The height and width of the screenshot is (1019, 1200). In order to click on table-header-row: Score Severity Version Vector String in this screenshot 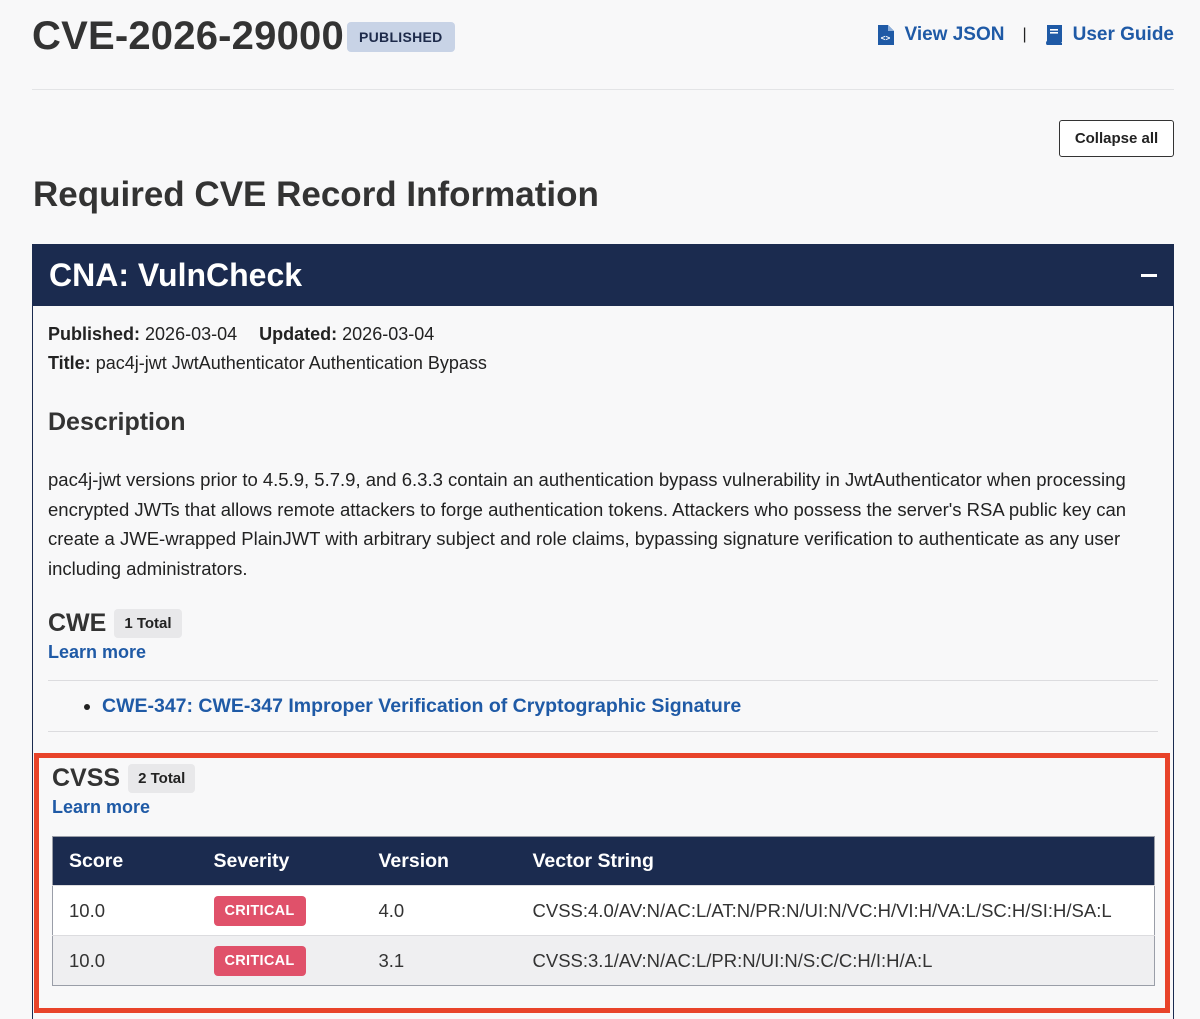, I will do `click(603, 861)`.